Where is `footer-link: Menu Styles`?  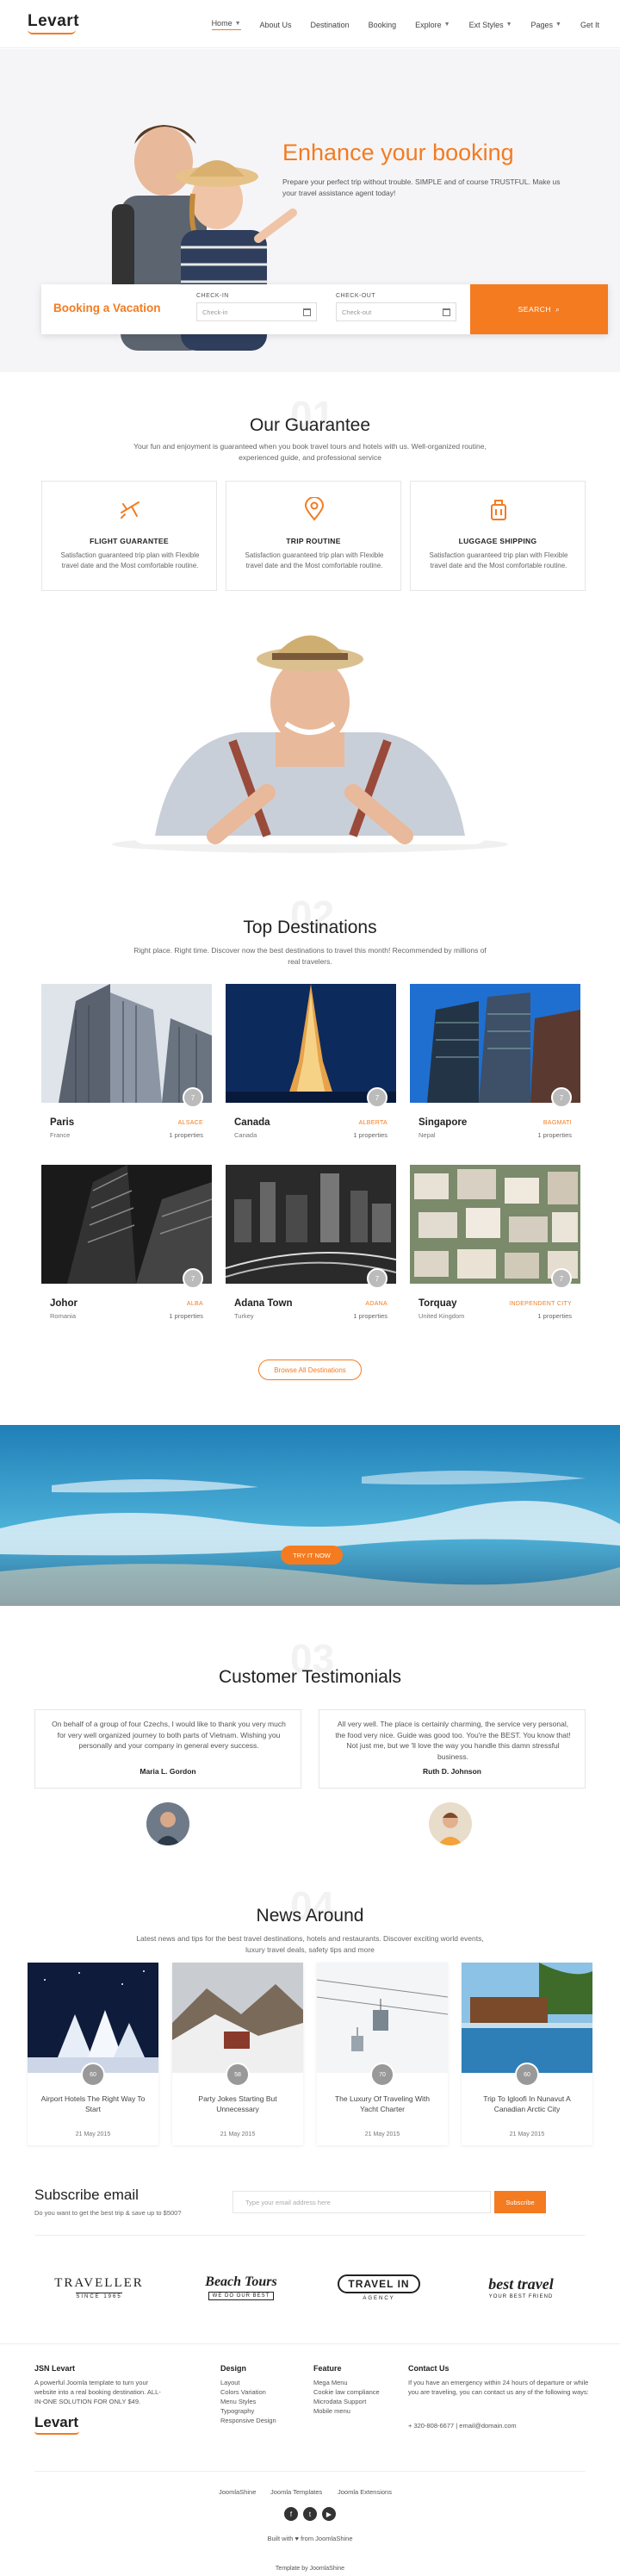
footer-link: Menu Styles is located at coordinates (248, 2402).